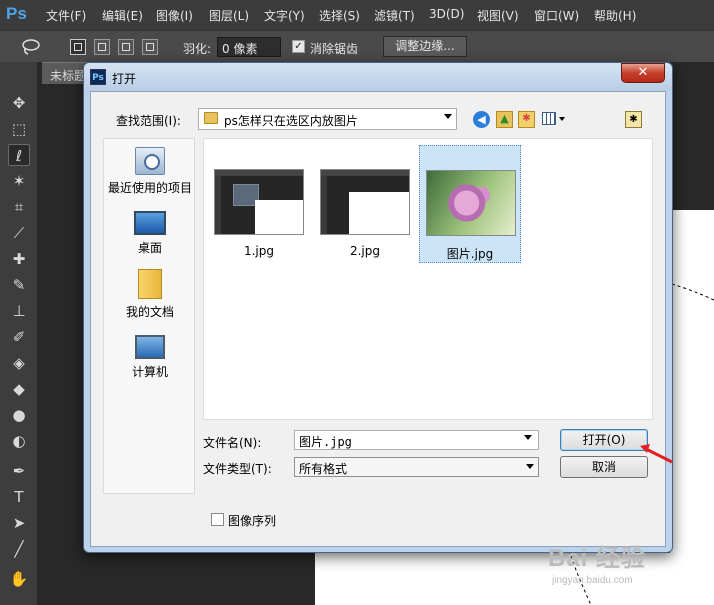  Describe the element at coordinates (615, 15) in the screenshot. I see `menu-help: 帮助(H)` at that location.